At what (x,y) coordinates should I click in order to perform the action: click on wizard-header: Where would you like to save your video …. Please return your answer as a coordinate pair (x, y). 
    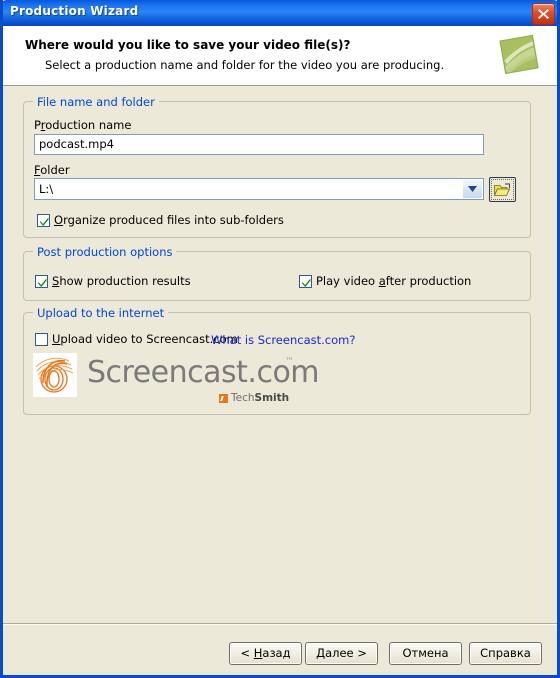
    Looking at the image, I should click on (280, 56).